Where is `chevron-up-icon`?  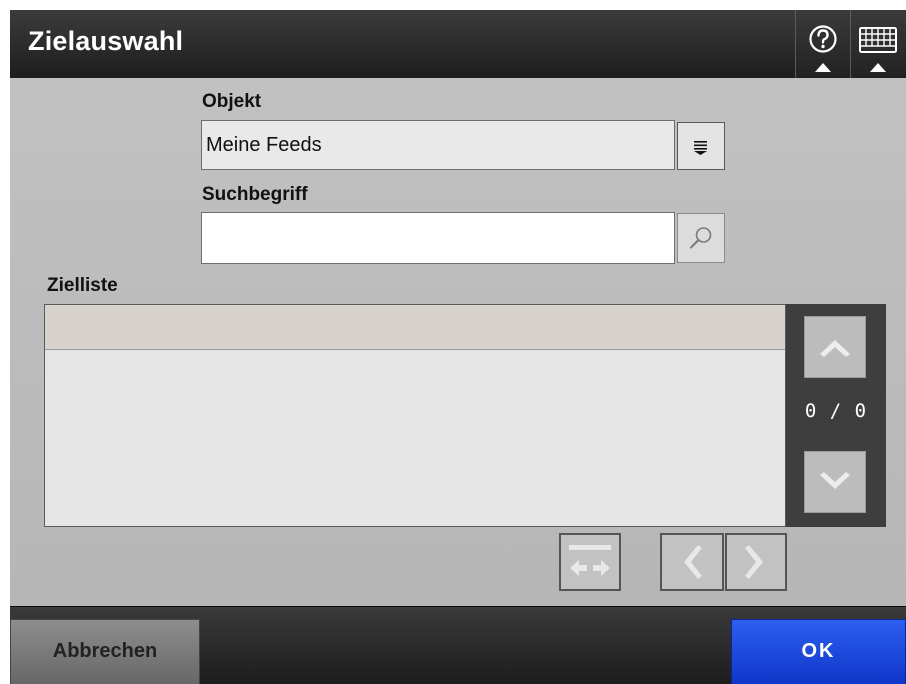 chevron-up-icon is located at coordinates (835, 348).